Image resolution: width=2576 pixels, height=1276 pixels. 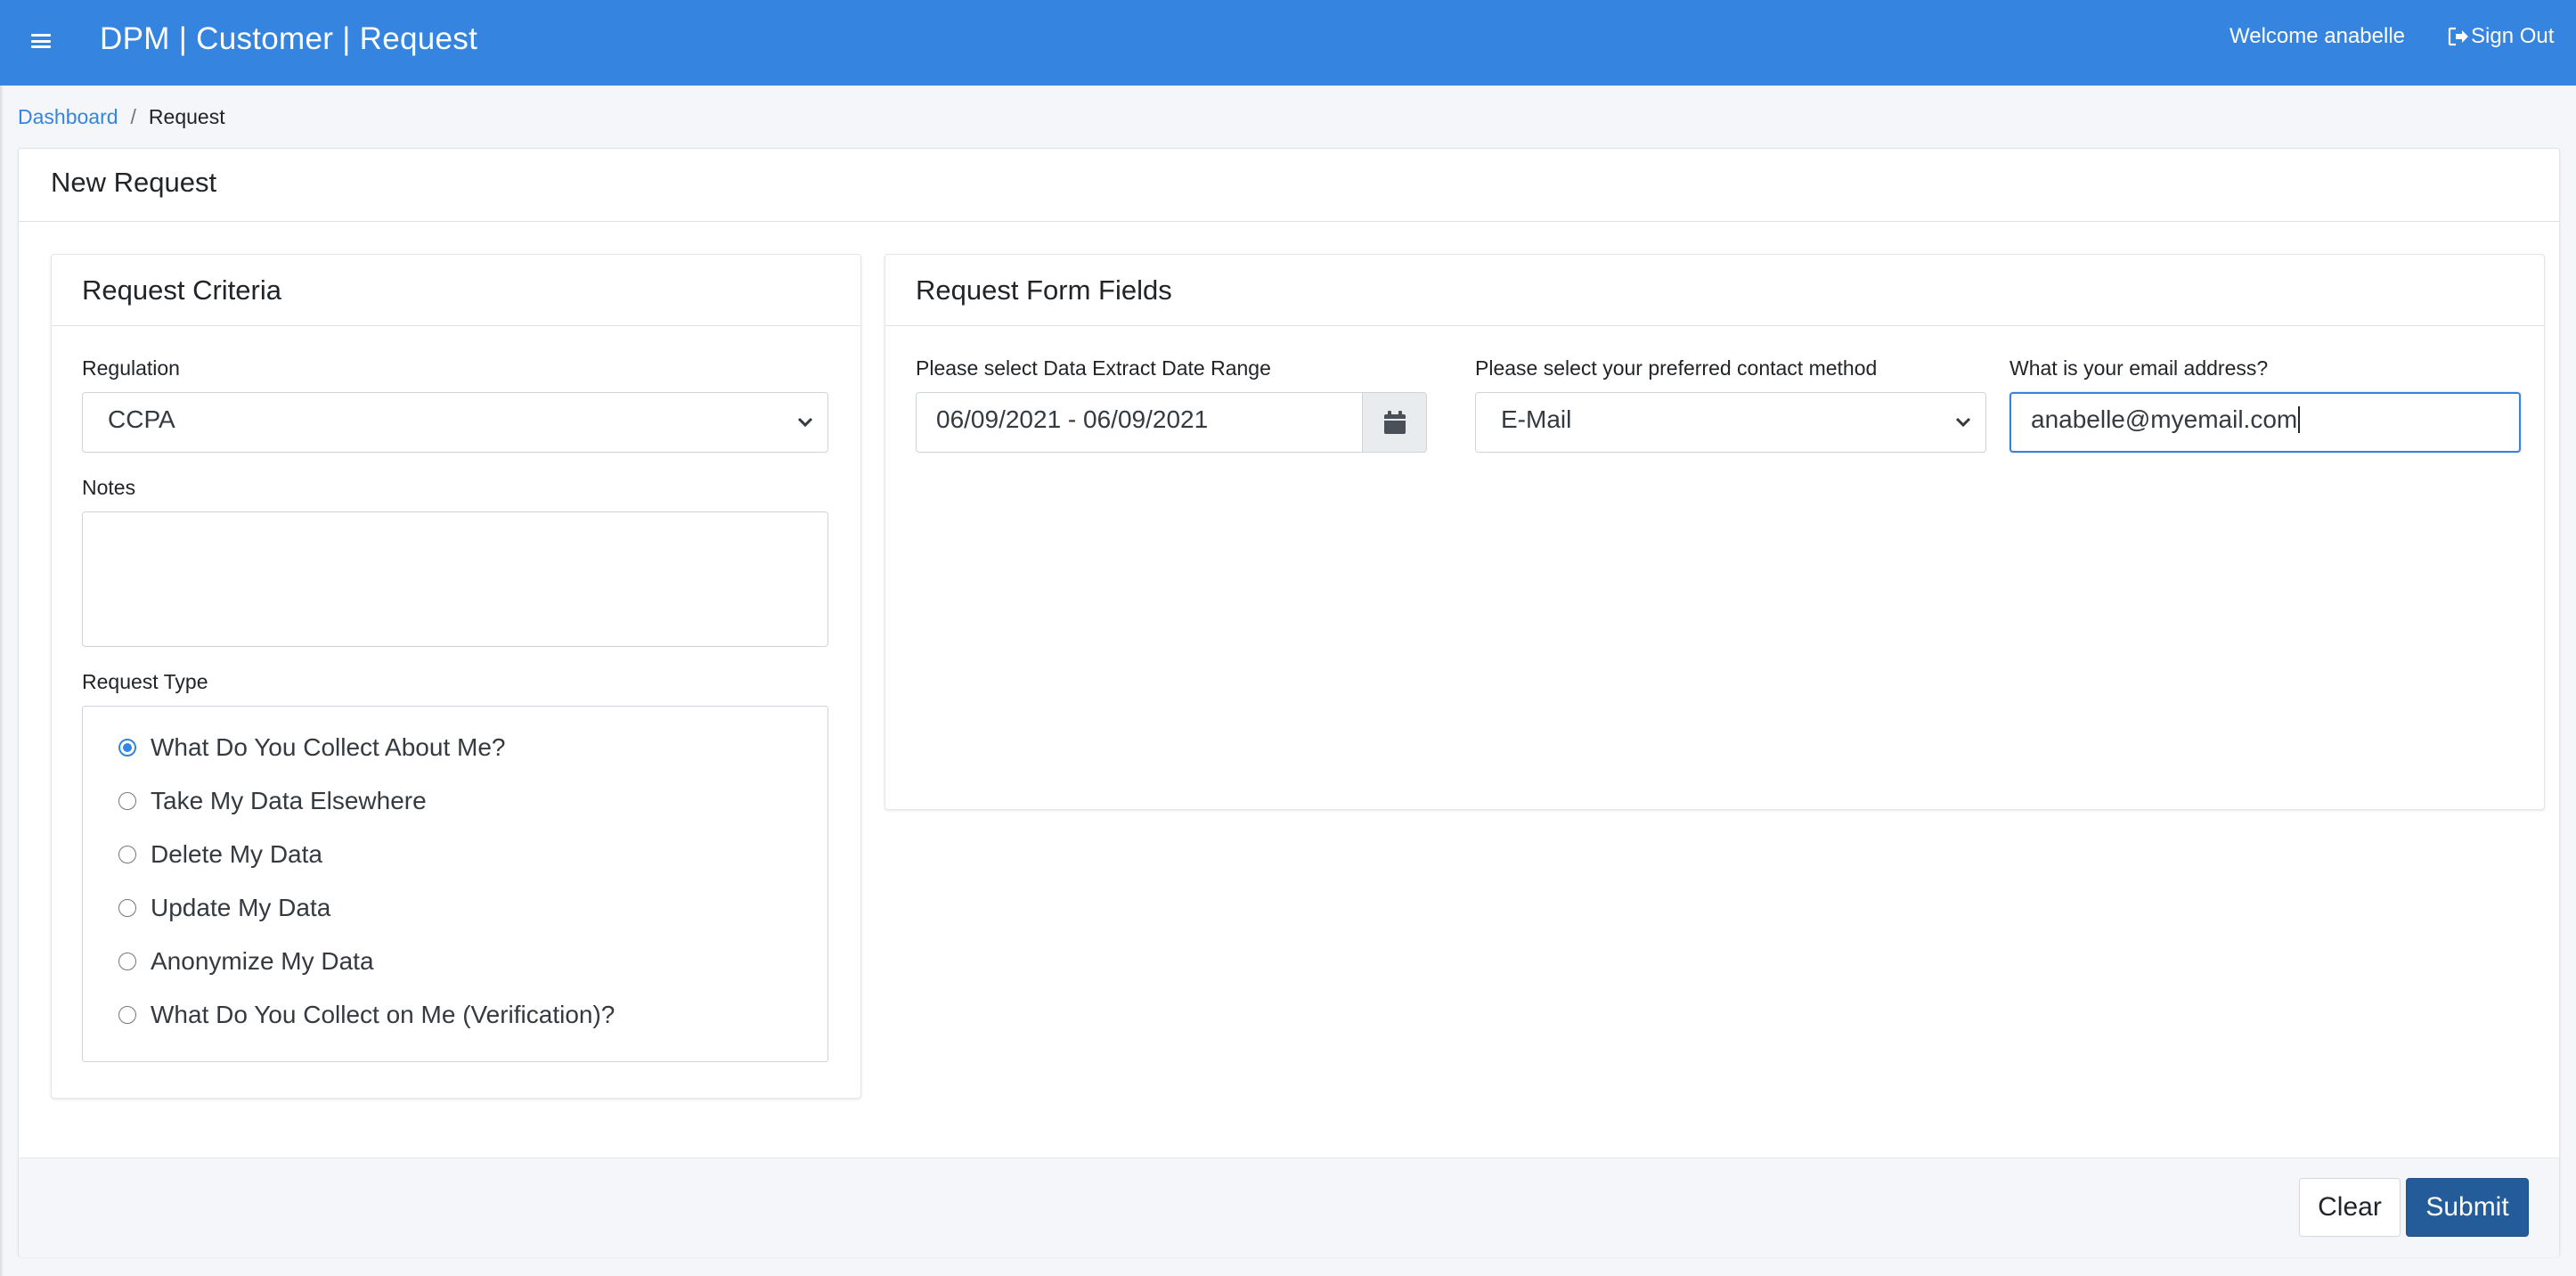 What do you see at coordinates (289, 801) in the screenshot?
I see `request-type-option-label: Take My Data Elsewhere` at bounding box center [289, 801].